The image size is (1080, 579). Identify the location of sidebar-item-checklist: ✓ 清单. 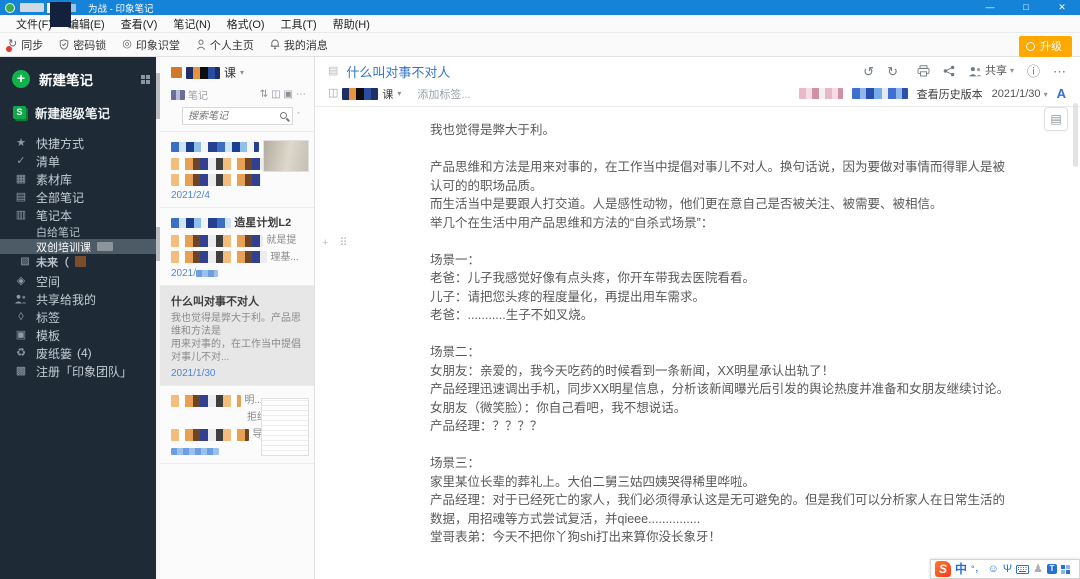
(80, 161).